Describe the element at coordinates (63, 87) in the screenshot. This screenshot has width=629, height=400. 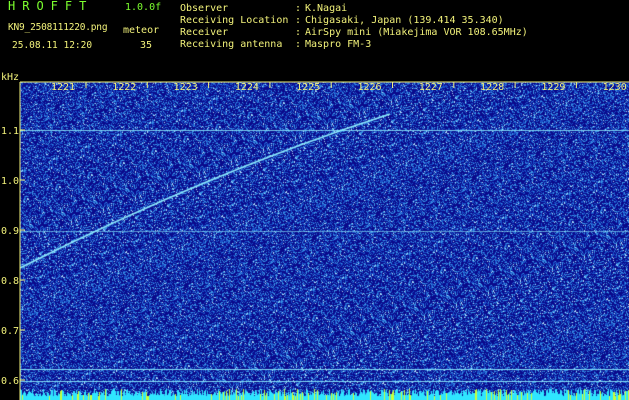
I see `time-tick-label: 1221` at that location.